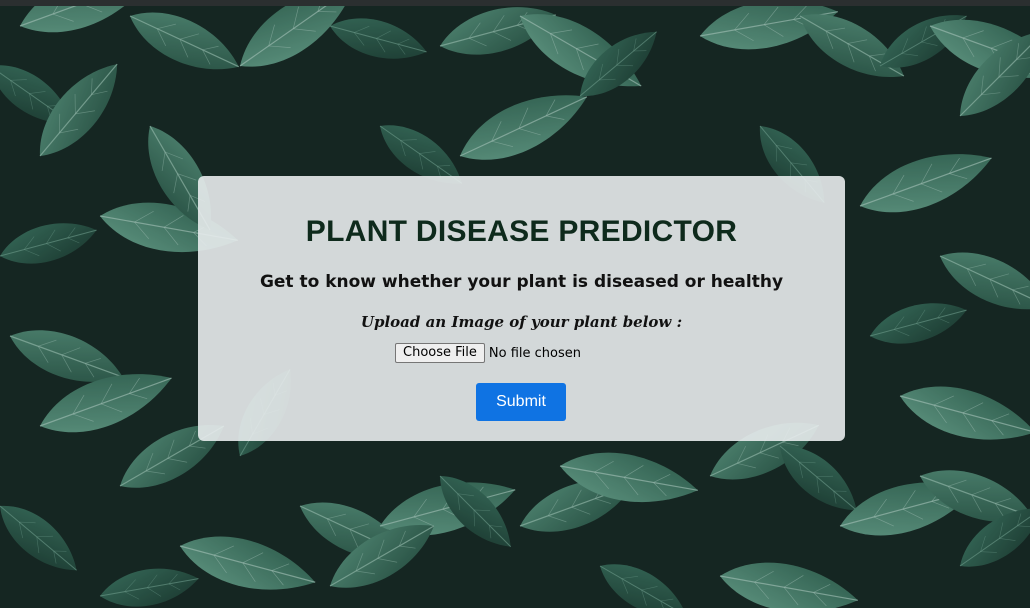 The image size is (1030, 608). I want to click on browser-top-strip, so click(515, 3).